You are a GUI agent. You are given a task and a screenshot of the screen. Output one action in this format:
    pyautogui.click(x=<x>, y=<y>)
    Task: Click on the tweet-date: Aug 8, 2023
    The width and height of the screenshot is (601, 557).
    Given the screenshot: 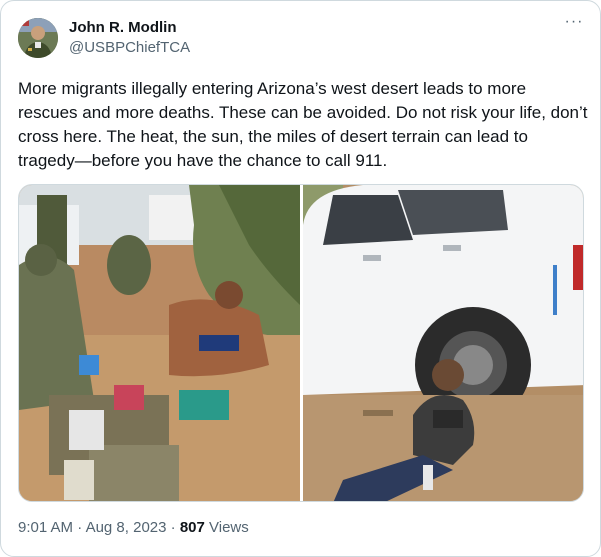 What is the action you would take?
    pyautogui.click(x=126, y=527)
    